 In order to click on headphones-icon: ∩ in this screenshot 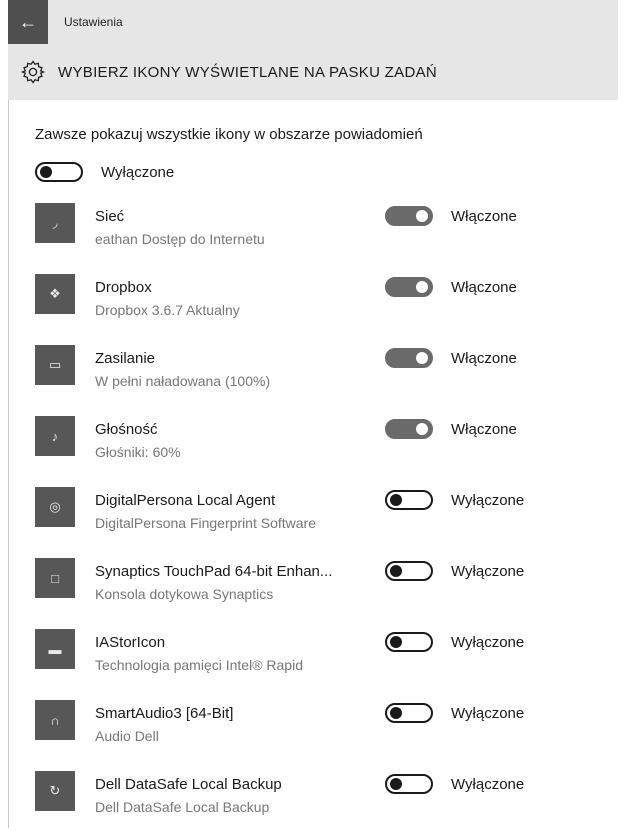, I will do `click(55, 720)`.